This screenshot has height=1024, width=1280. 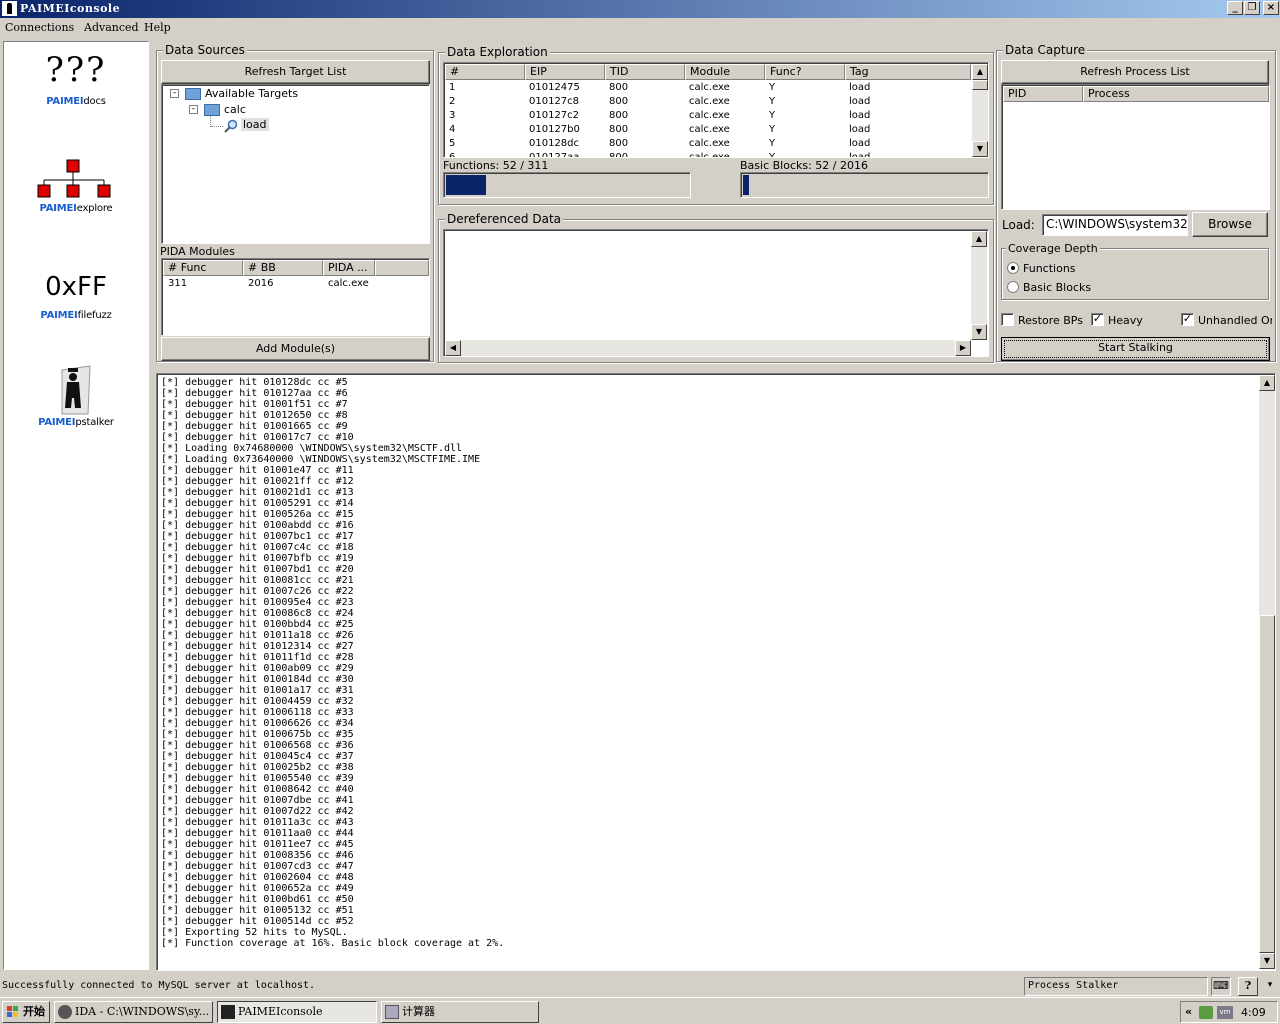 I want to click on network-icon, so click(x=1206, y=1012).